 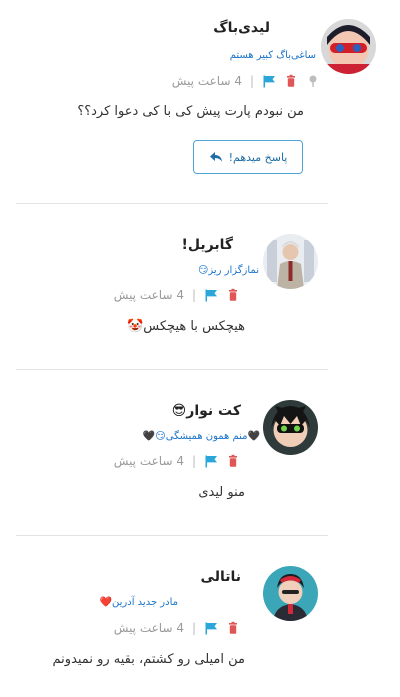 What do you see at coordinates (148, 659) in the screenshot?
I see `comment-body: من امیلی رو کشتم، بقیه رو نمیدونم` at bounding box center [148, 659].